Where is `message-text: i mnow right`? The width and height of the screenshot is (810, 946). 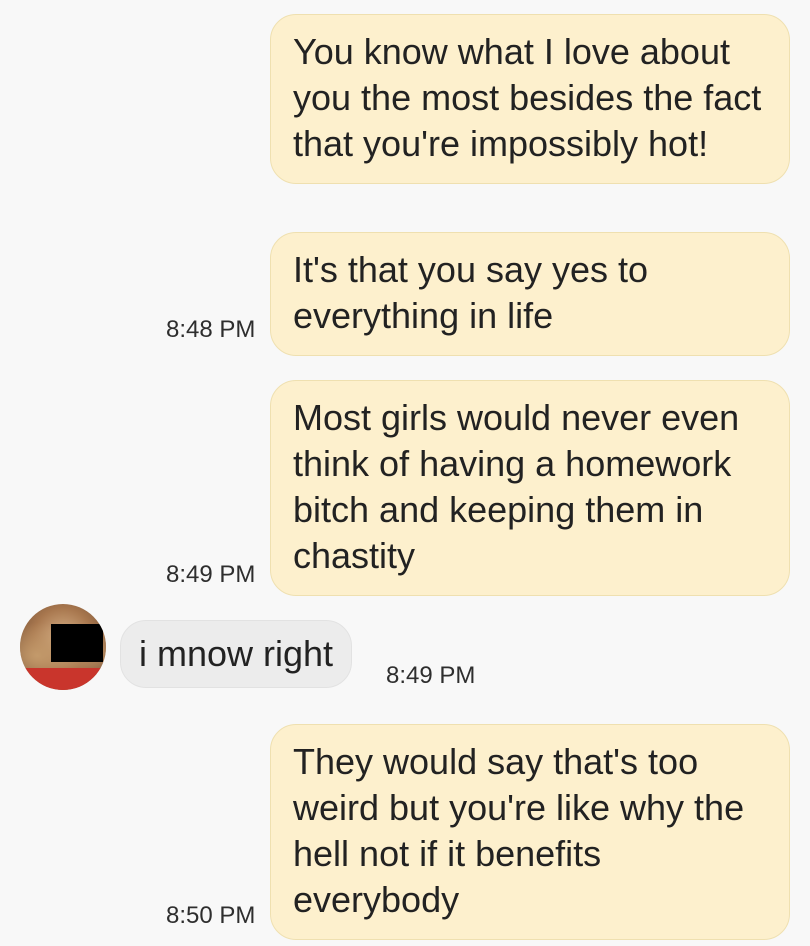 message-text: i mnow right is located at coordinates (236, 653).